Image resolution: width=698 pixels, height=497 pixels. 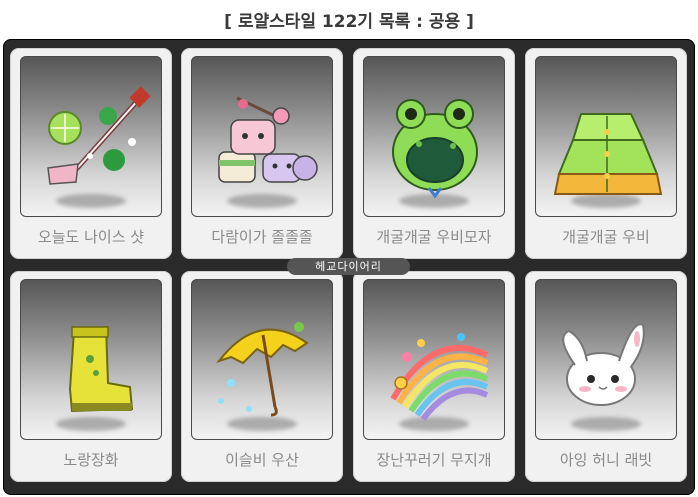 I want to click on item-card-squirrel: 다람이가 졸졸졸, so click(x=262, y=153).